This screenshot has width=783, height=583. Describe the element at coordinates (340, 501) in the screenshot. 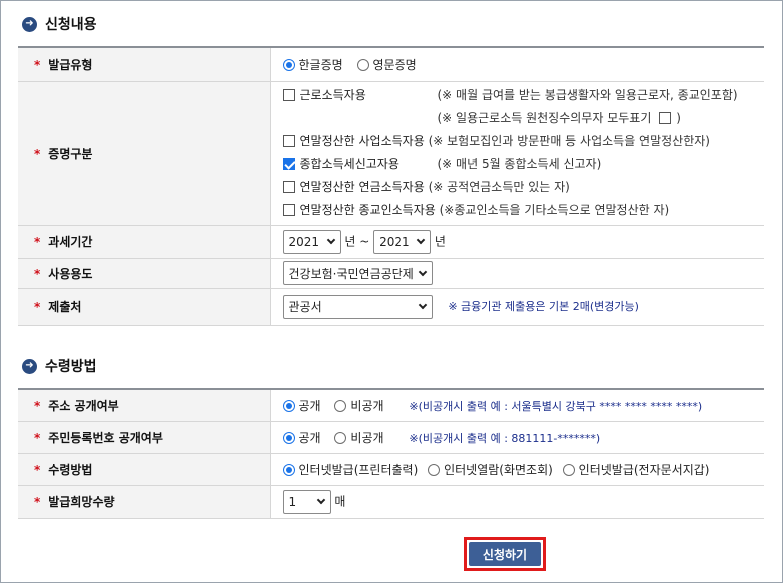

I see `copies-unit: 매` at that location.